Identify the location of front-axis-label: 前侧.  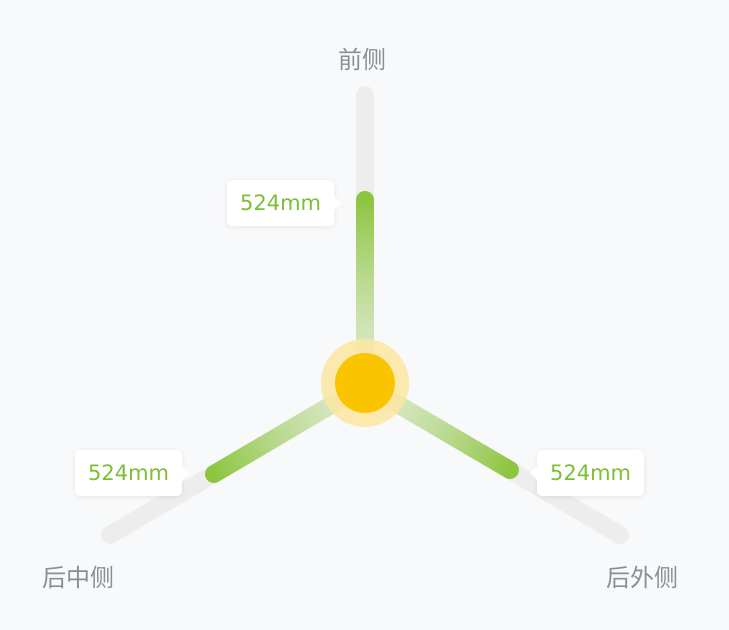
(362, 60).